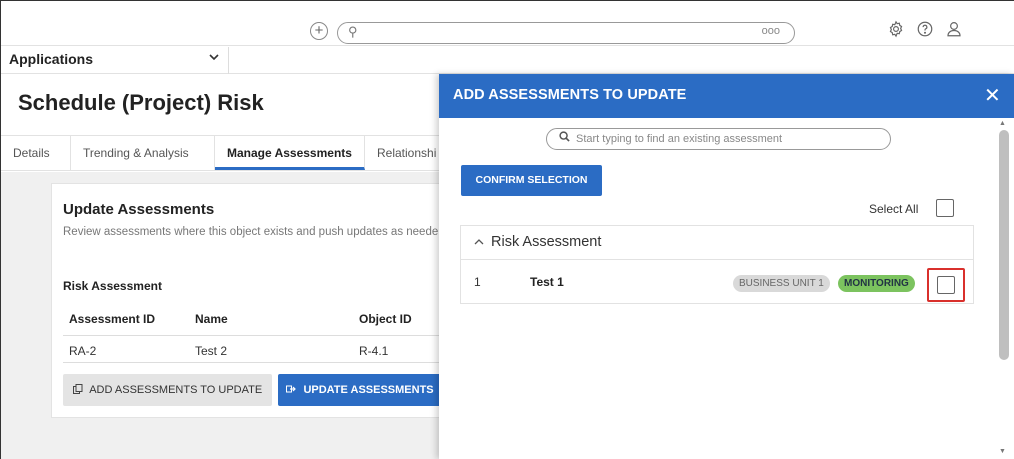 The height and width of the screenshot is (459, 1014). What do you see at coordinates (214, 58) in the screenshot?
I see `chevron-down-icon` at bounding box center [214, 58].